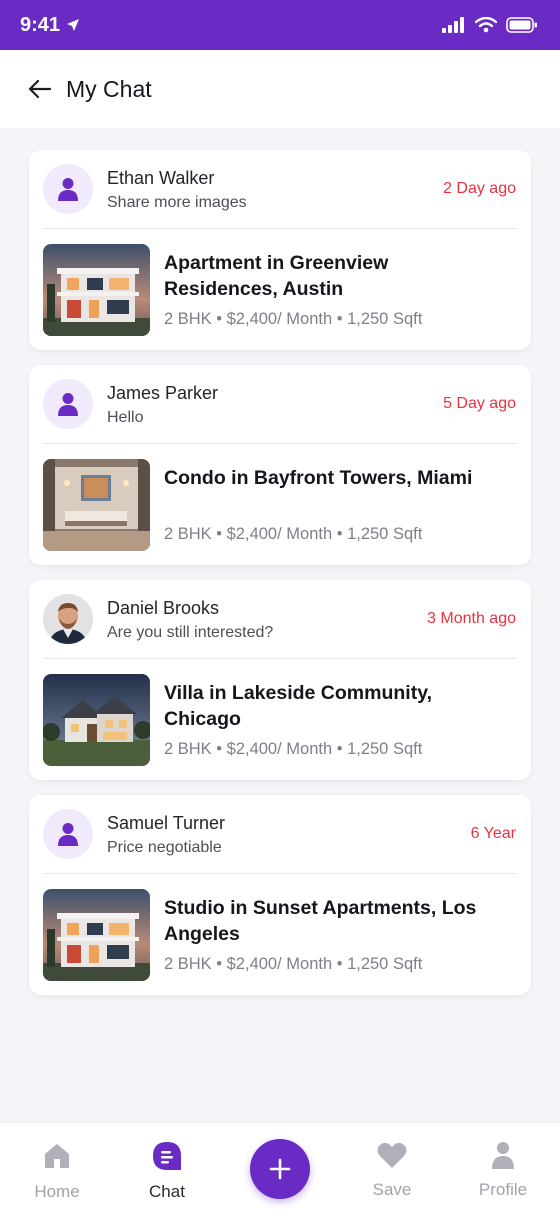  I want to click on chat-last-message: Hello, so click(125, 417).